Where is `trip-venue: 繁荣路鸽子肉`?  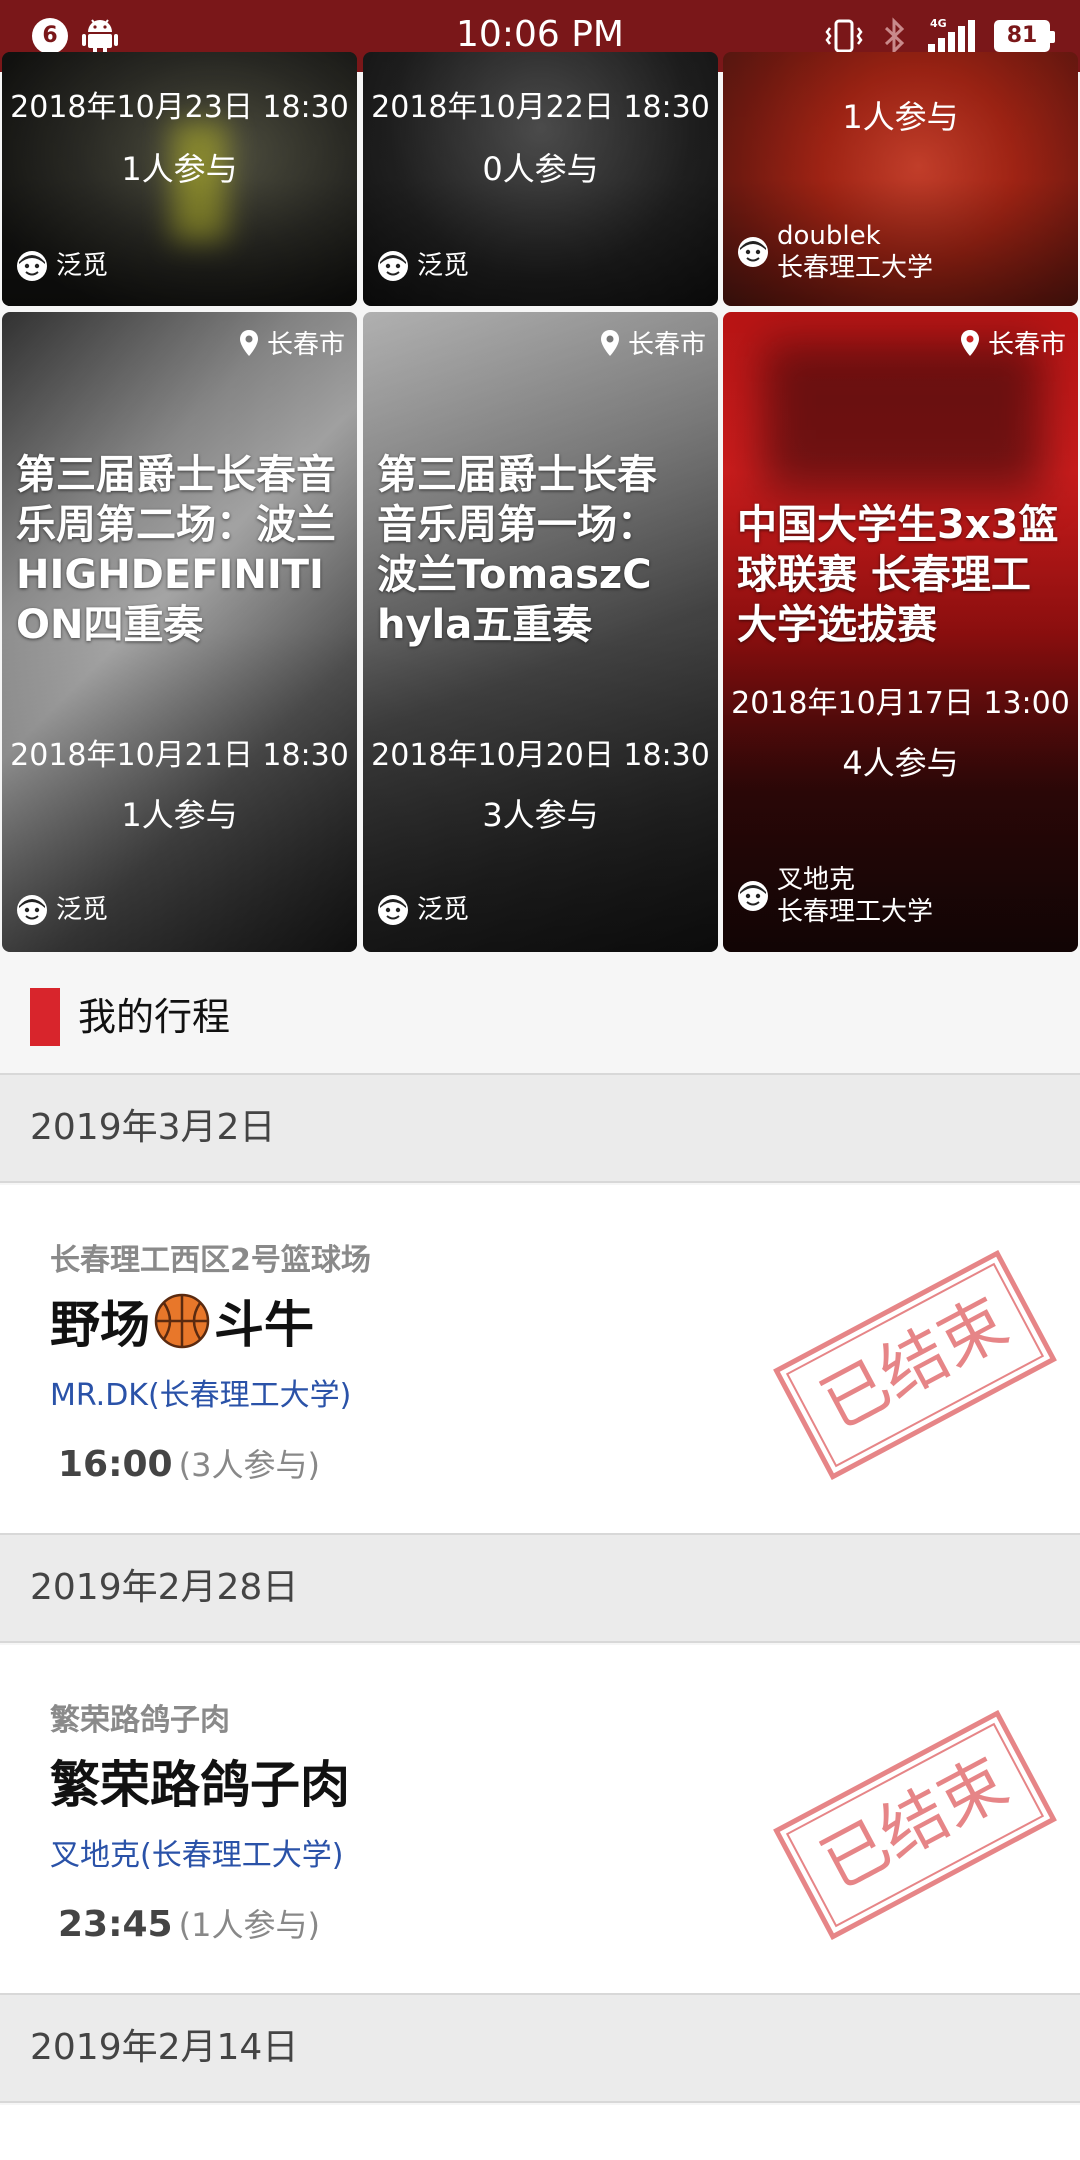
trip-venue: 繁荣路鸽子肉 is located at coordinates (140, 1720).